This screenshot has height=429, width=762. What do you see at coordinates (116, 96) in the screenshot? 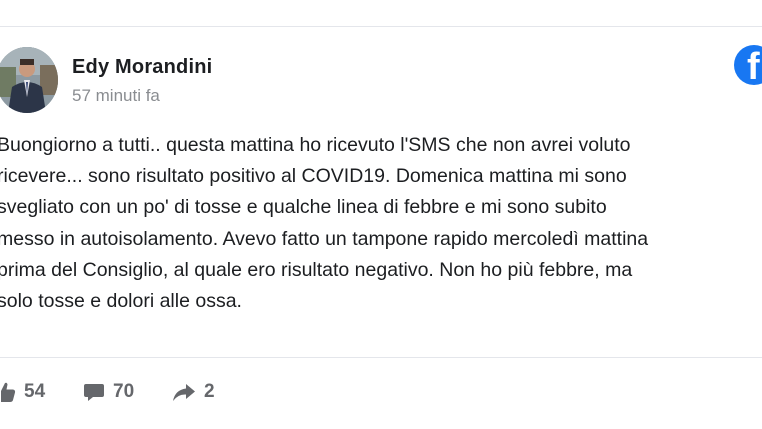
I see `post-timestamp: 57 minuti fa` at bounding box center [116, 96].